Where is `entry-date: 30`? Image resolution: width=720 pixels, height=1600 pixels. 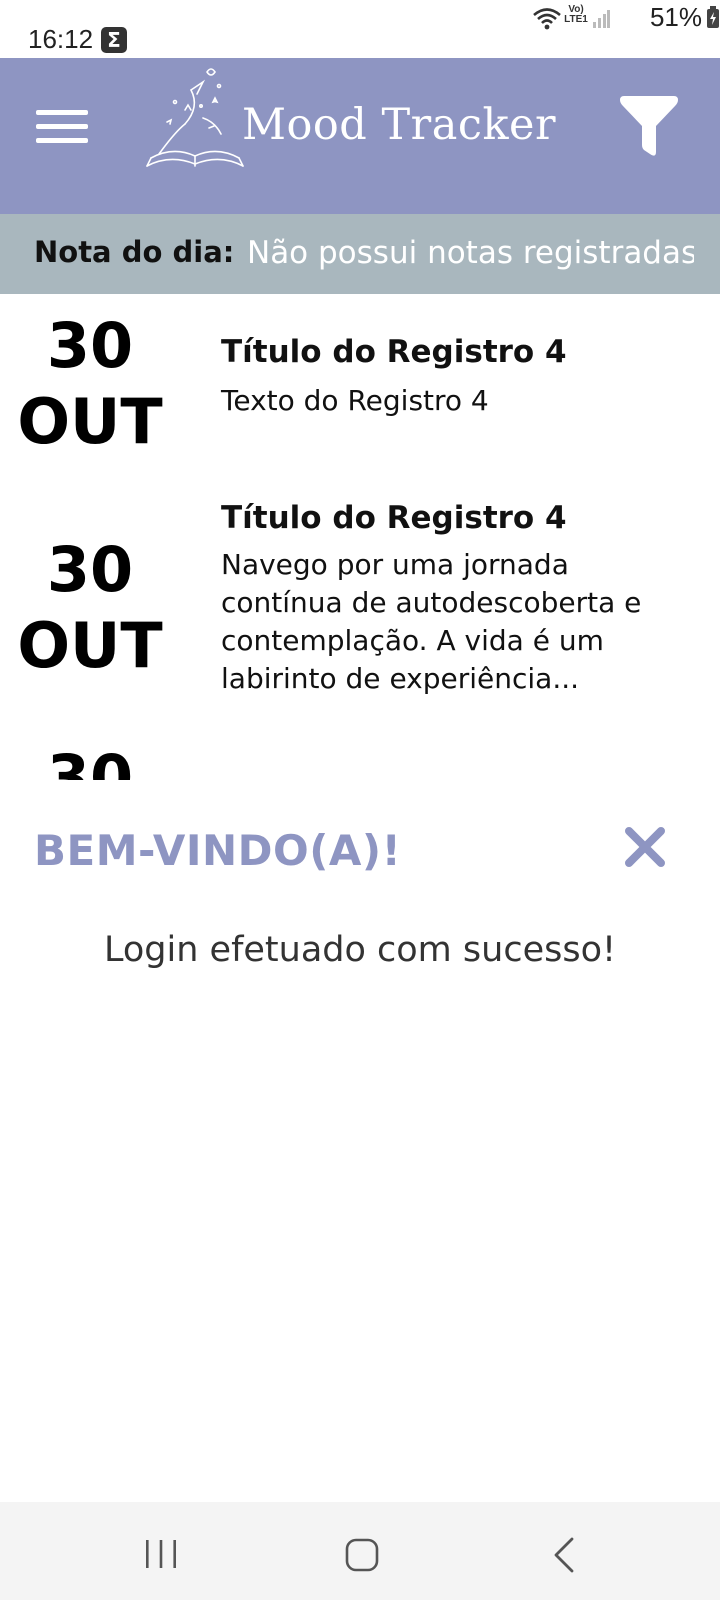
entry-date: 30 is located at coordinates (90, 760).